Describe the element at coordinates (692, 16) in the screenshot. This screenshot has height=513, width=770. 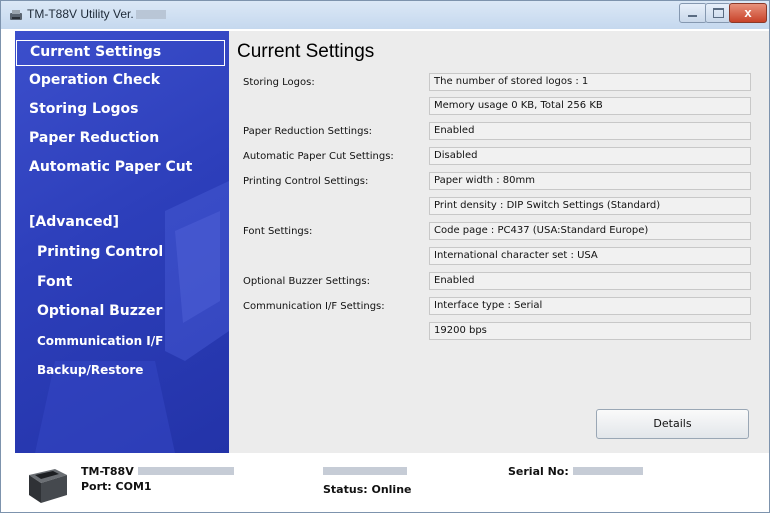
I see `minimize-icon` at that location.